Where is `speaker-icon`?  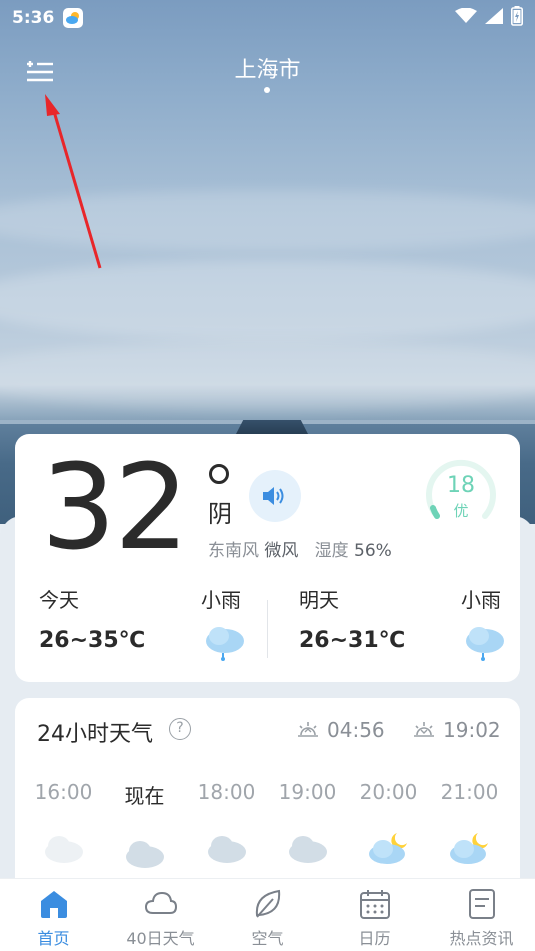 speaker-icon is located at coordinates (273, 496).